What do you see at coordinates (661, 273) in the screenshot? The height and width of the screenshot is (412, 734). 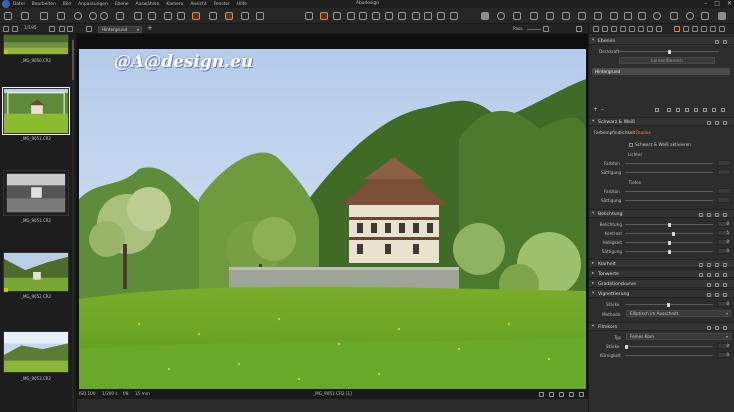 I see `section-tonwerte: ▸ Tonwerte` at bounding box center [661, 273].